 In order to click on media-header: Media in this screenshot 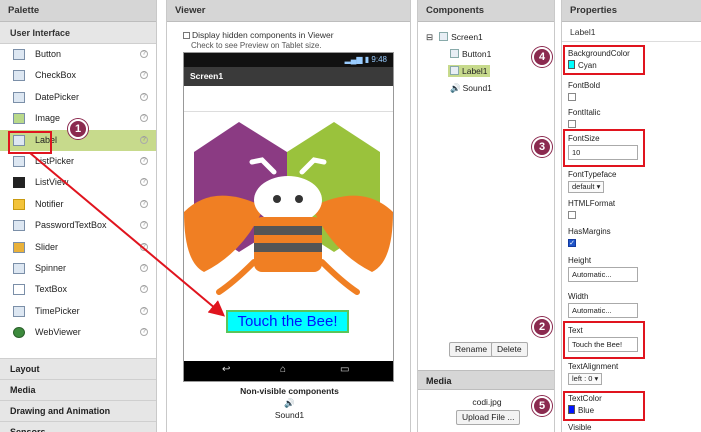, I will do `click(486, 380)`.